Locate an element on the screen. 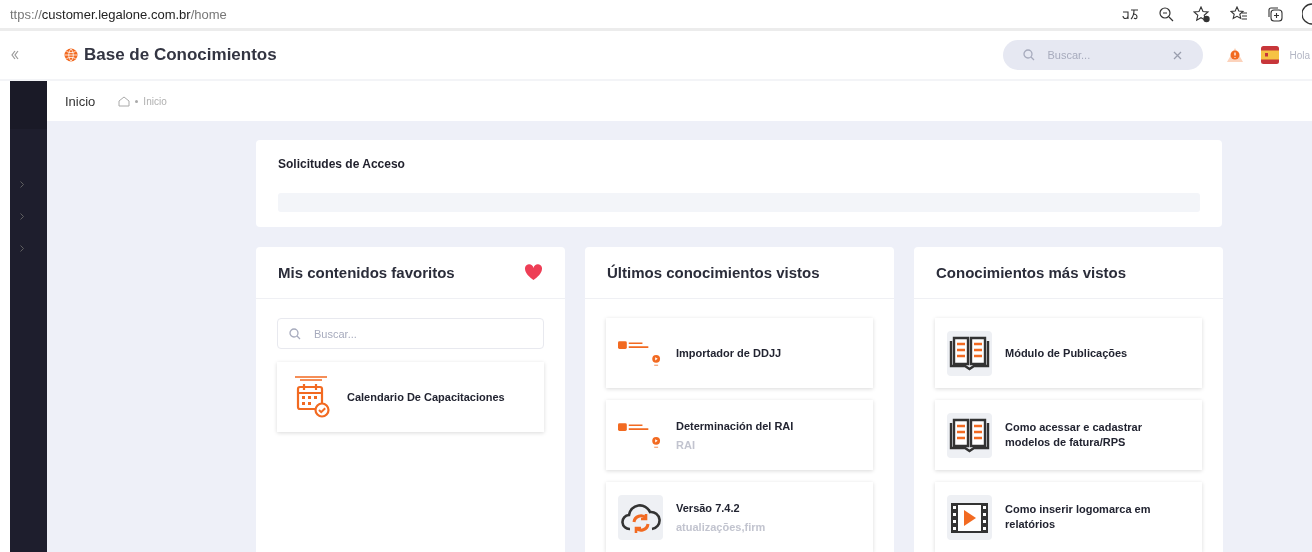  item-title: Calendario De Capacitaciones is located at coordinates (426, 397).